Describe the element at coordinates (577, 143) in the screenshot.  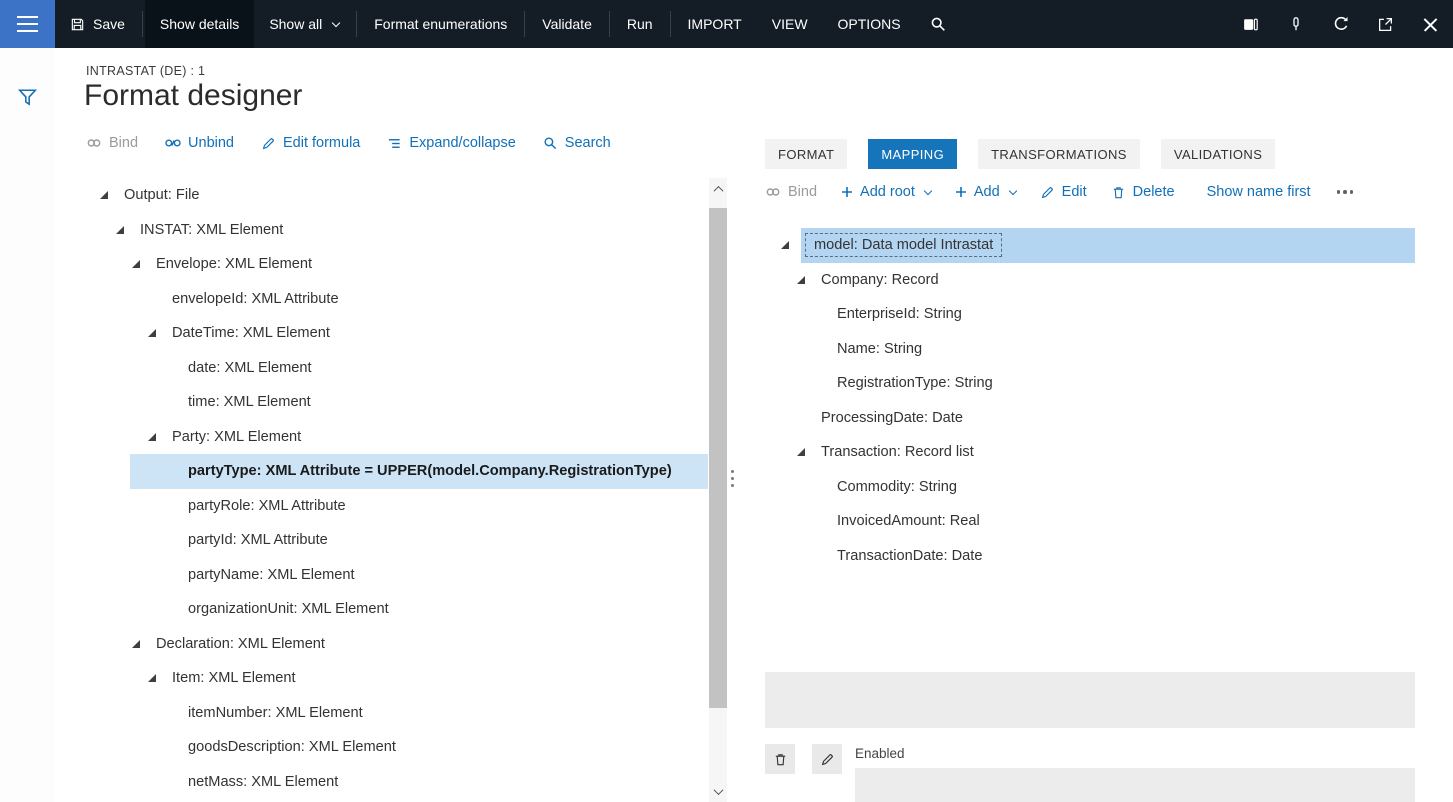
I see `tree-search-button: Search` at that location.